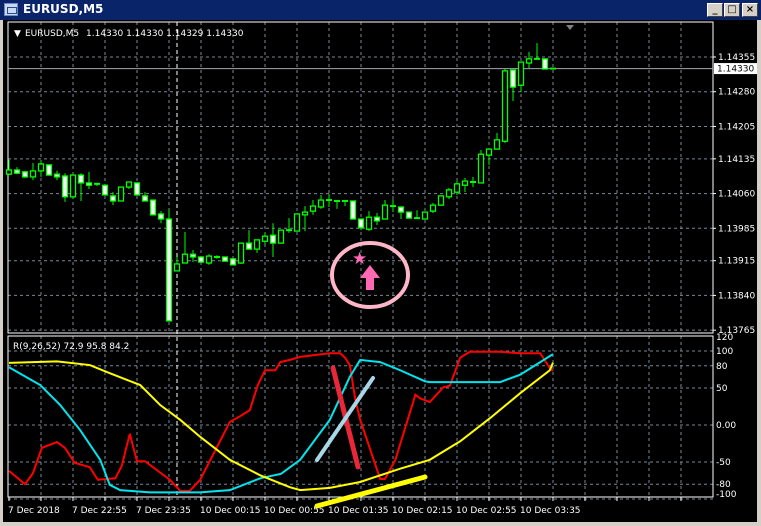  I want to click on time-label: 10 Dec 02:15, so click(422, 511).